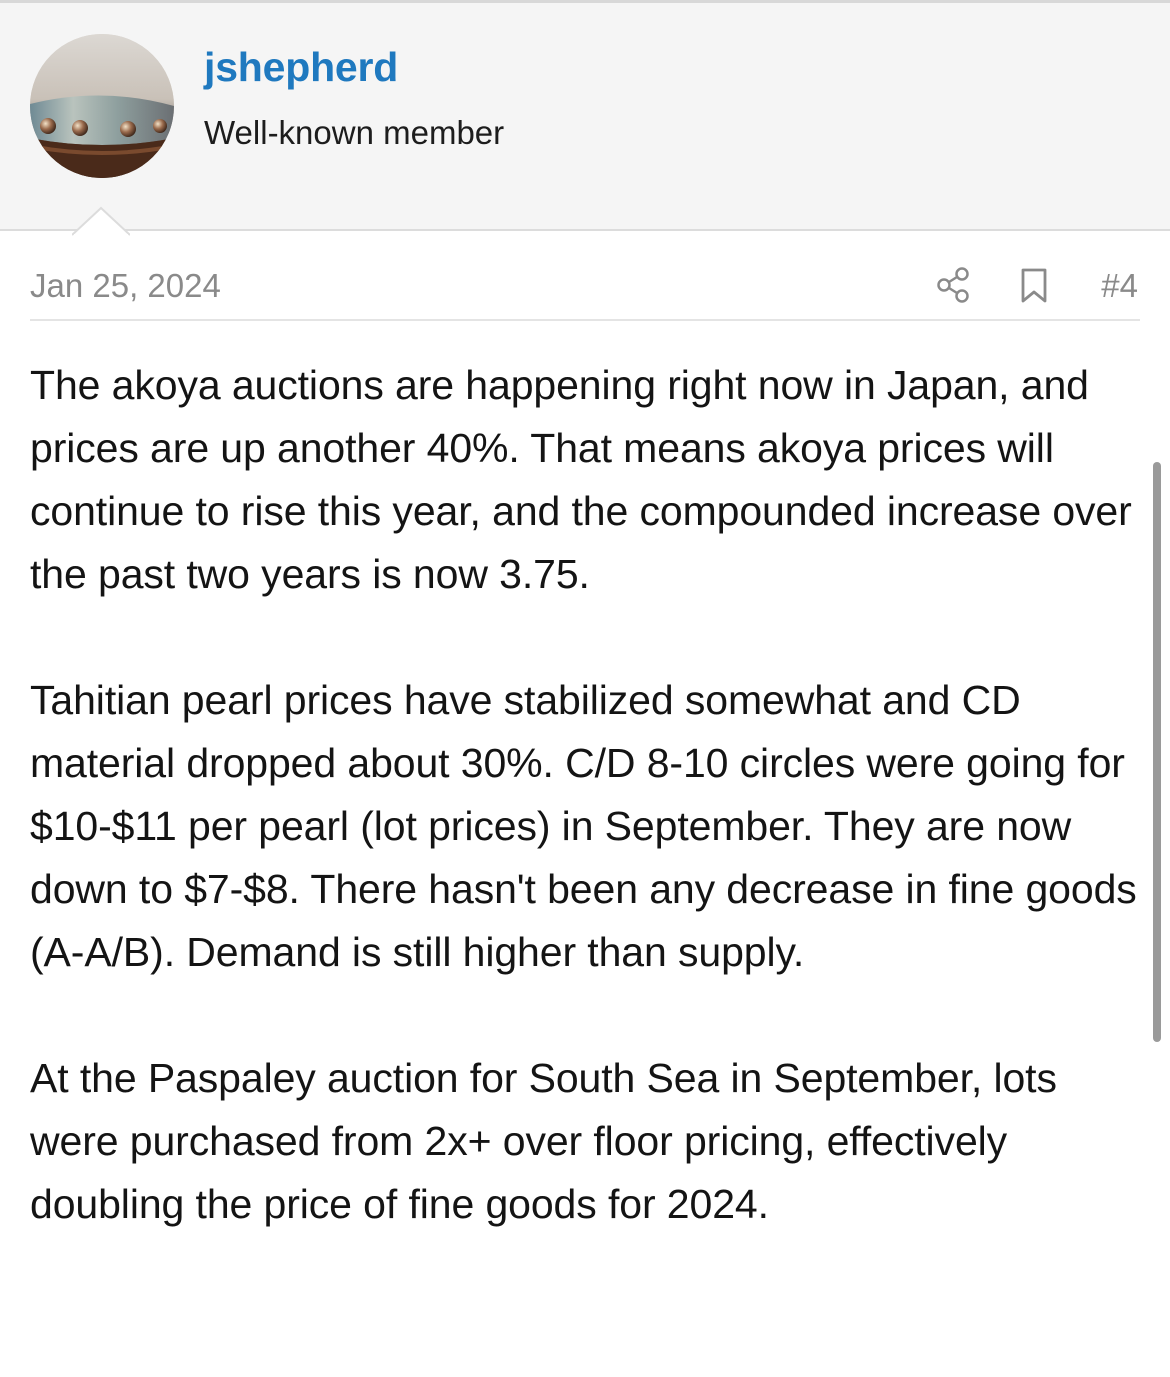  Describe the element at coordinates (585, 284) in the screenshot. I see `post-meta-row: Jan 25, 2024 #4` at that location.